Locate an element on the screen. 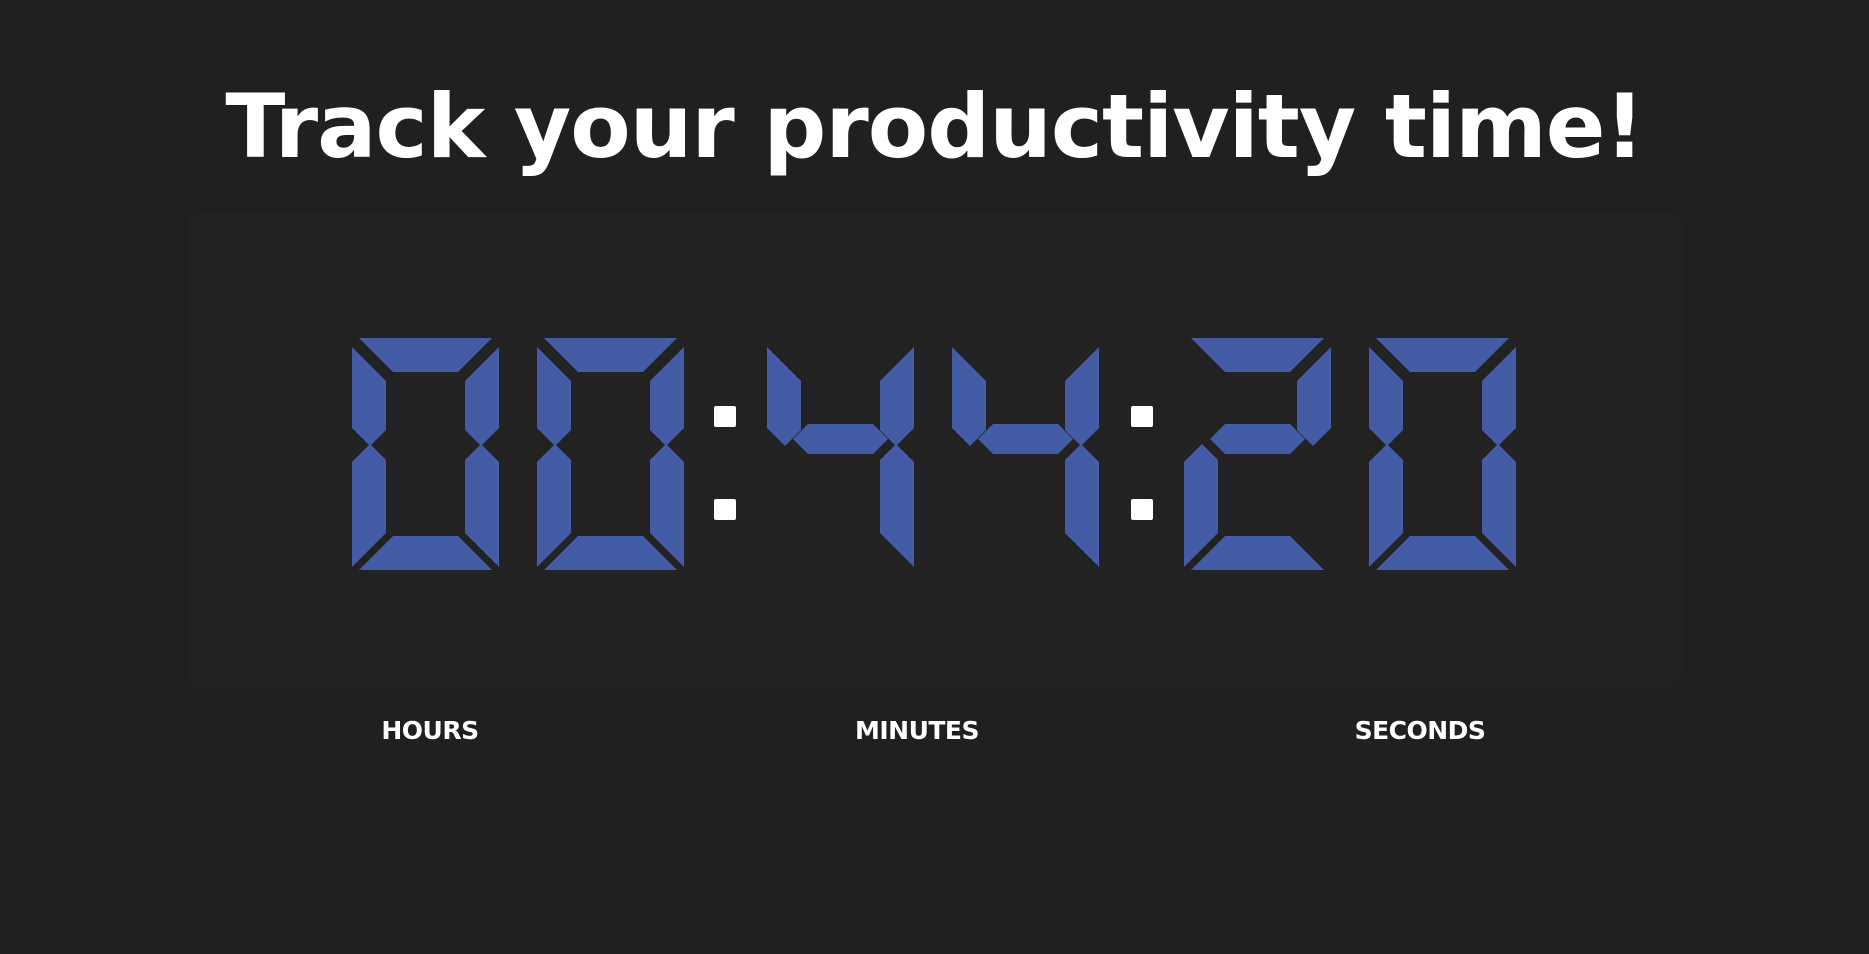 The width and height of the screenshot is (1869, 954). seconds-tens-digit is located at coordinates (1257, 454).